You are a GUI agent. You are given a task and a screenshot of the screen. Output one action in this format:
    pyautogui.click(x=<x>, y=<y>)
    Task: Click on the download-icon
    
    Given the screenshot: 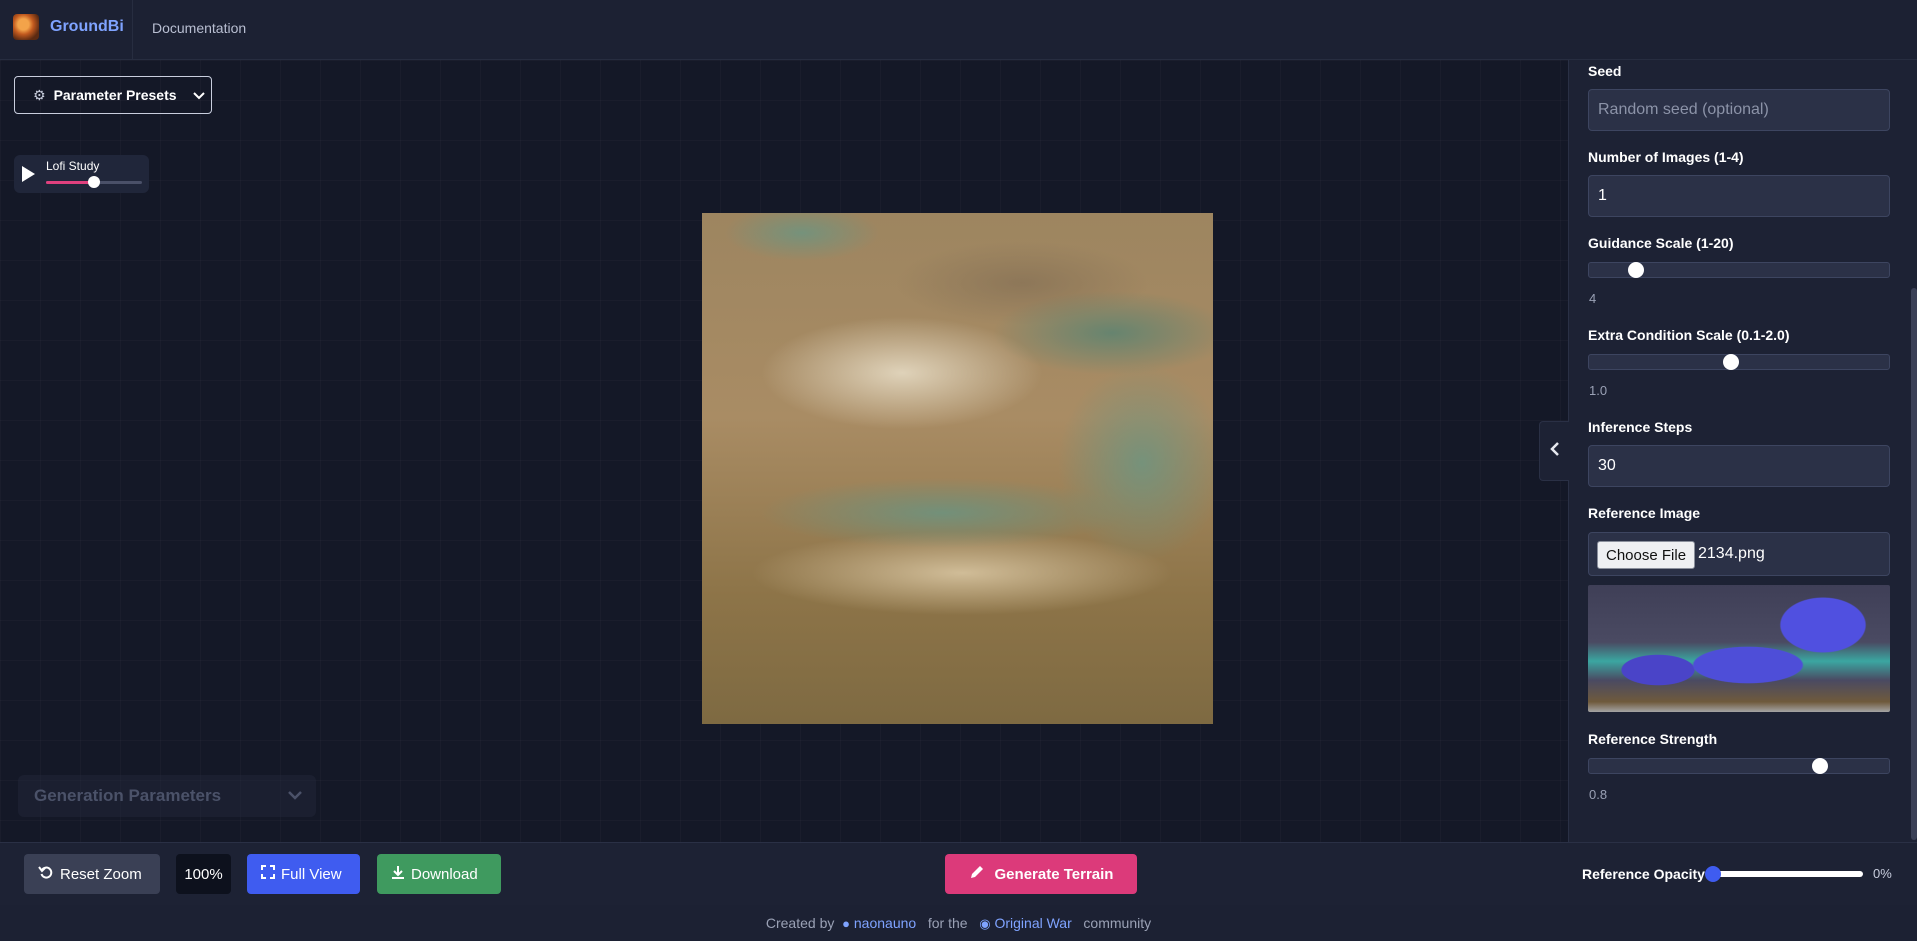 What is the action you would take?
    pyautogui.click(x=398, y=874)
    